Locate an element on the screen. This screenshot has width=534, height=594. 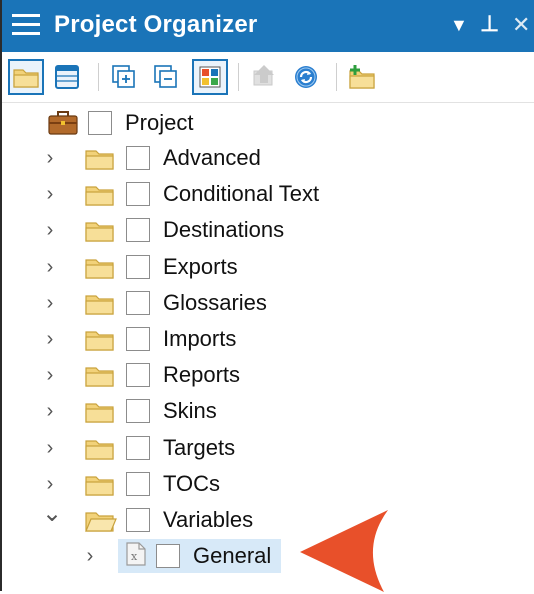
tree-item-conditional-text: Conditional Text is located at coordinates (201, 194).